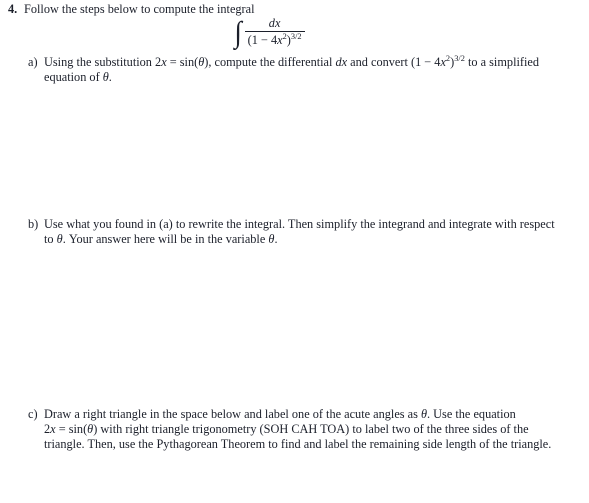 Image resolution: width=589 pixels, height=503 pixels. I want to click on part-a-radicand-expression: (1 − 4x2)3/2, so click(437, 61).